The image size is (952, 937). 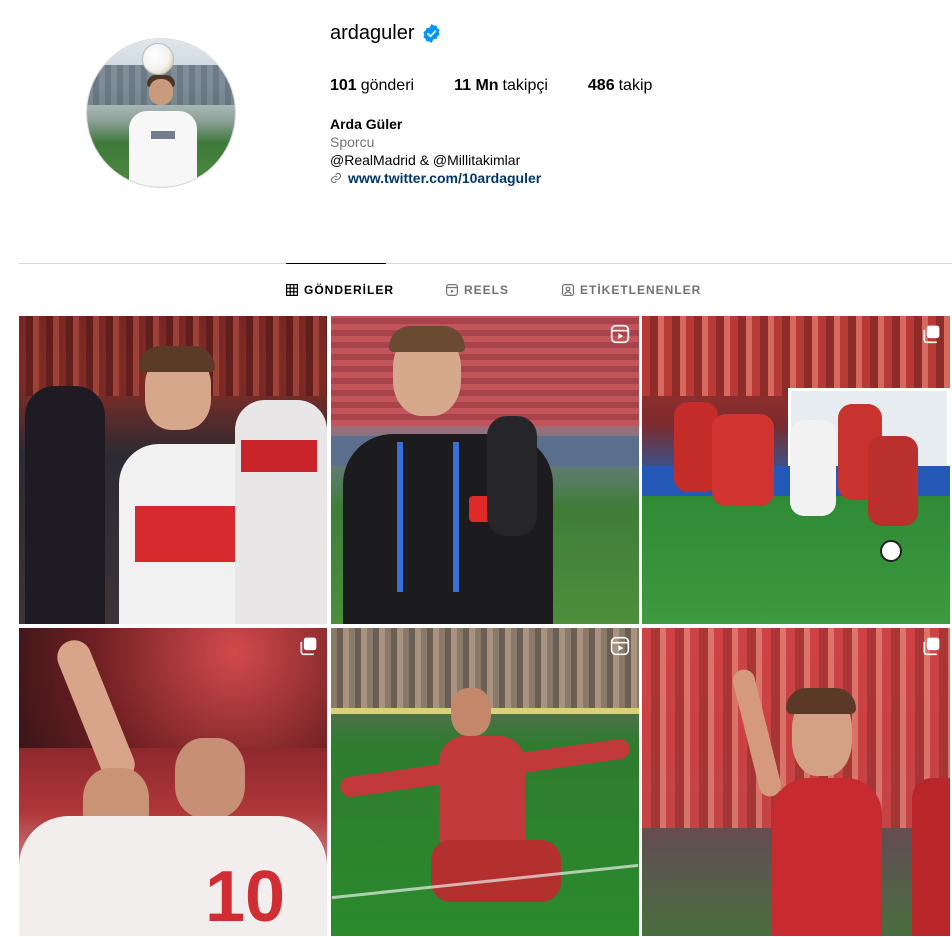 What do you see at coordinates (445, 178) in the screenshot?
I see `bio-link-text: www.twitter.com/10ardaguler` at bounding box center [445, 178].